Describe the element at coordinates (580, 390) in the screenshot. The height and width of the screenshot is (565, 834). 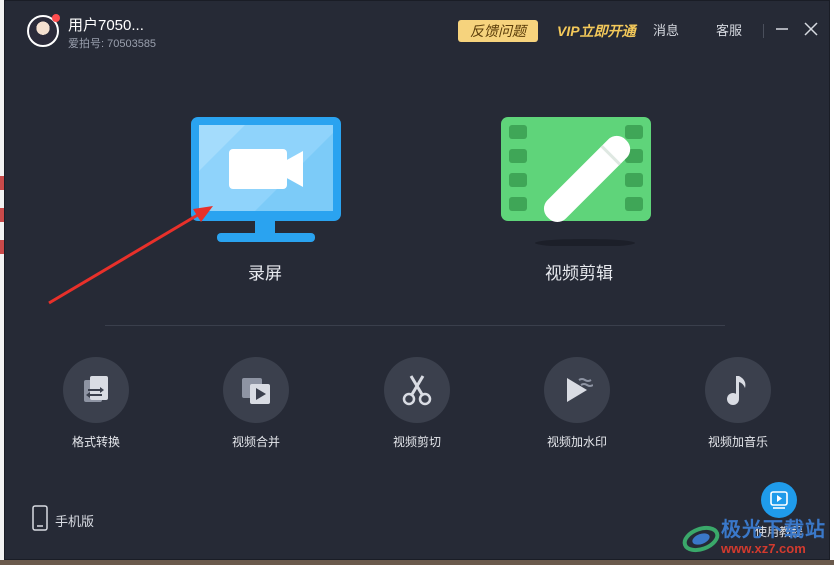
I see `watermark-icon` at that location.